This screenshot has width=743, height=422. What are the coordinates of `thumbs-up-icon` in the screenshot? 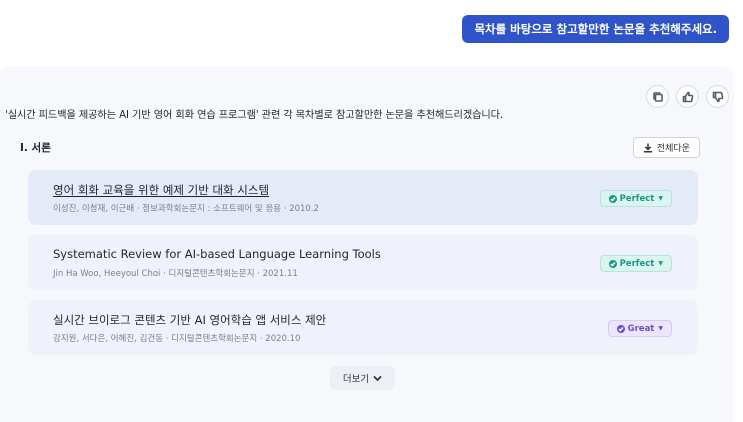 It's located at (687, 96).